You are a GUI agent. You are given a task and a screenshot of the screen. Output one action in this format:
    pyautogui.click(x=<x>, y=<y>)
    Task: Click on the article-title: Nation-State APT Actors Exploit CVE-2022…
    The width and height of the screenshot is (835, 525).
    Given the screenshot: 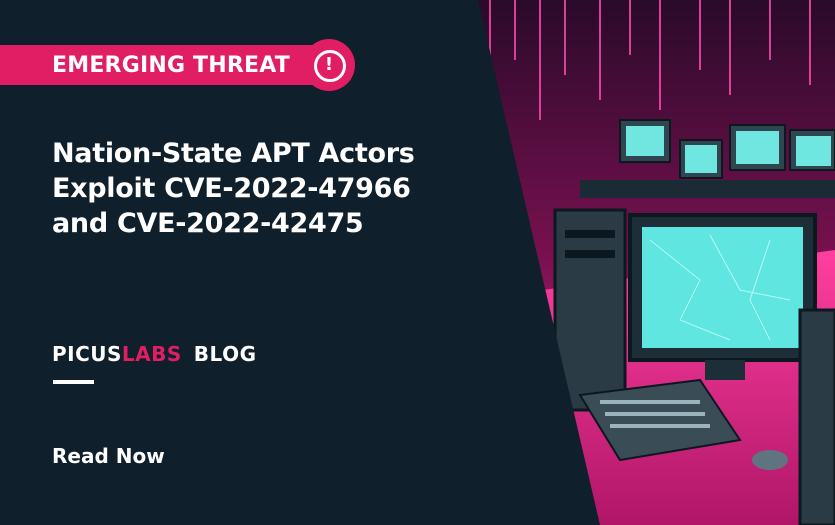 What is the action you would take?
    pyautogui.click(x=272, y=188)
    